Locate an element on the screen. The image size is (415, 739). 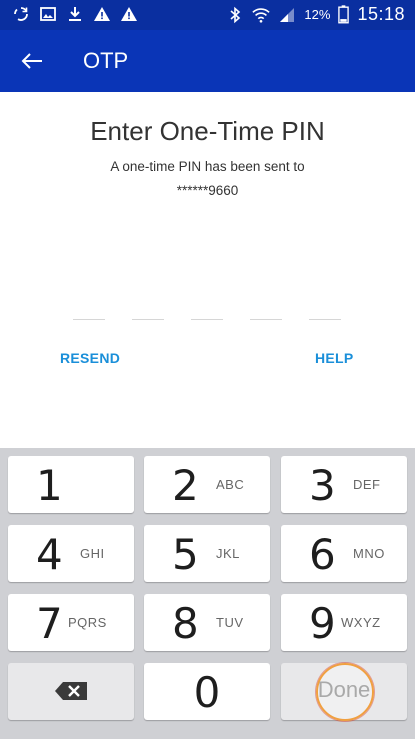
backspace-icon is located at coordinates (71, 691).